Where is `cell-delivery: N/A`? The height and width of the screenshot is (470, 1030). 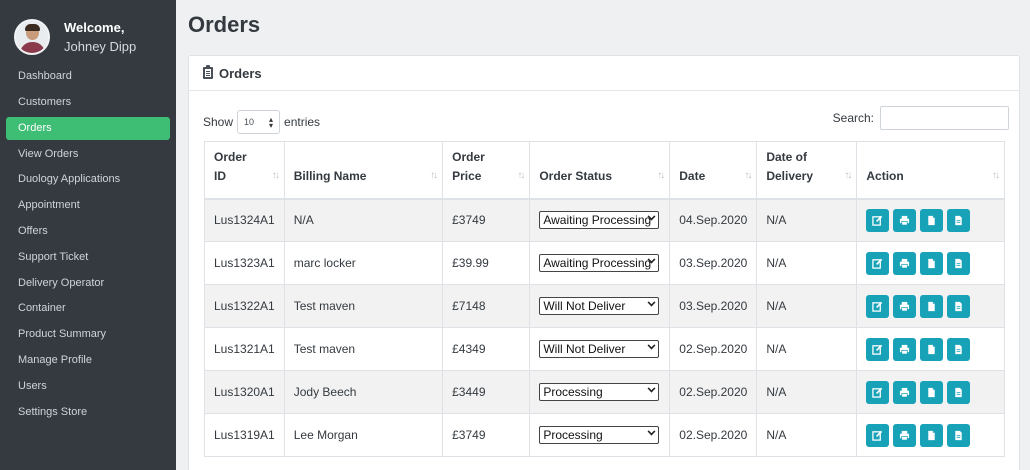 cell-delivery: N/A is located at coordinates (807, 306).